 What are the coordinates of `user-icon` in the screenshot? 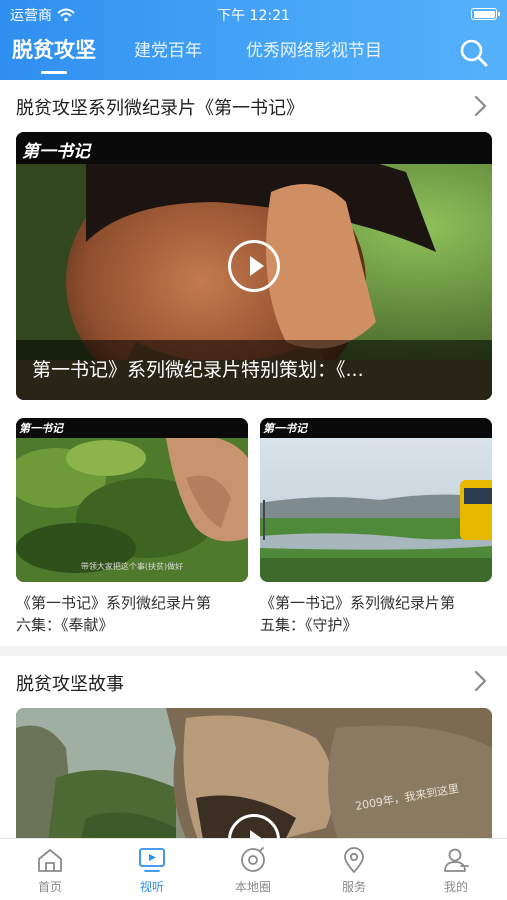 It's located at (456, 860).